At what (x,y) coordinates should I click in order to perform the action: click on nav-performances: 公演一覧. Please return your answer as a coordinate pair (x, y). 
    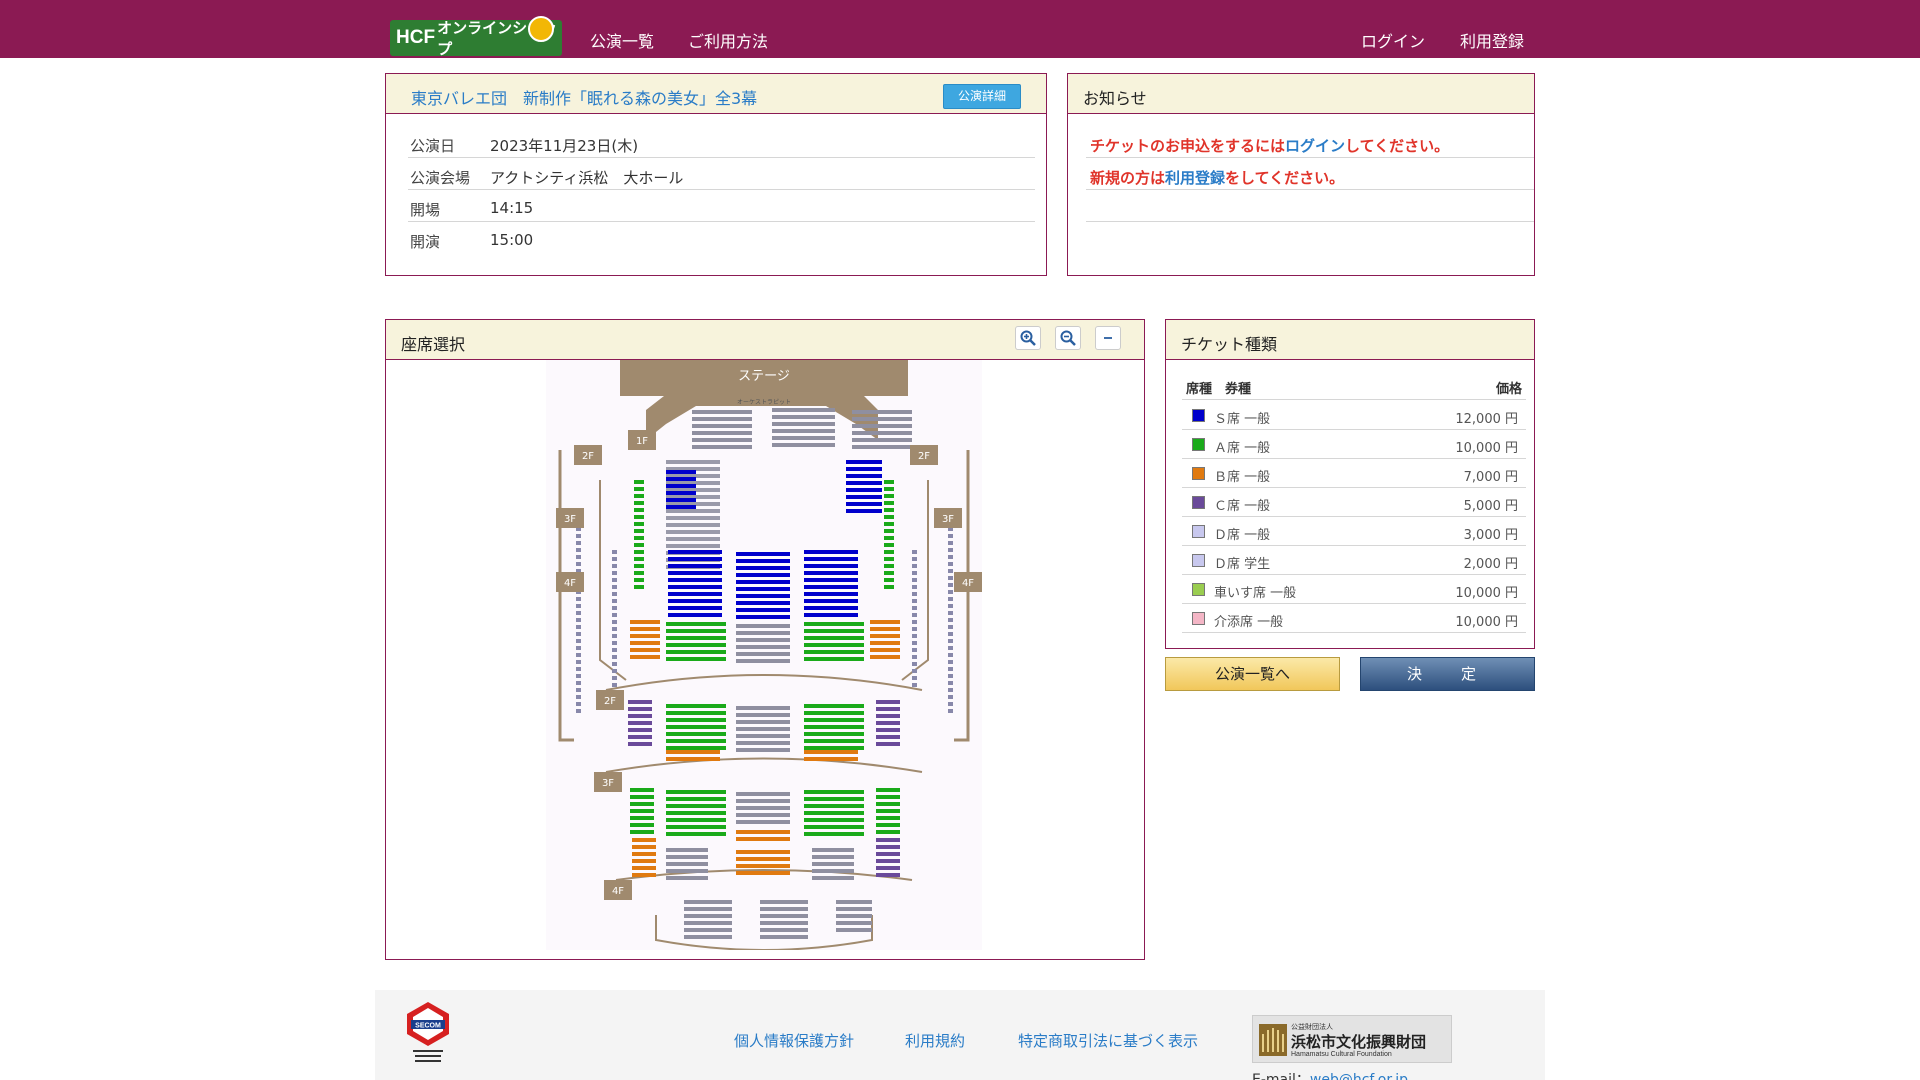
    Looking at the image, I should click on (622, 40).